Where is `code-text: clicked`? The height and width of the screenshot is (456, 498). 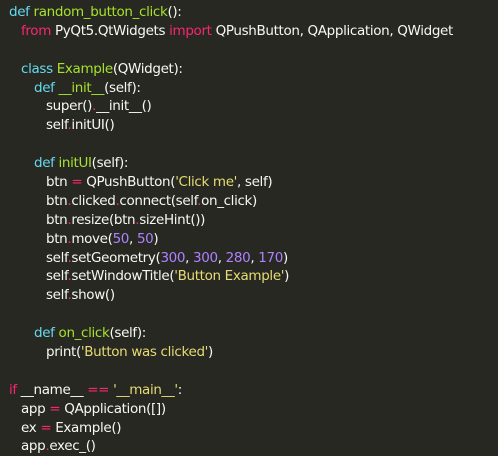
code-text: clicked is located at coordinates (93, 200).